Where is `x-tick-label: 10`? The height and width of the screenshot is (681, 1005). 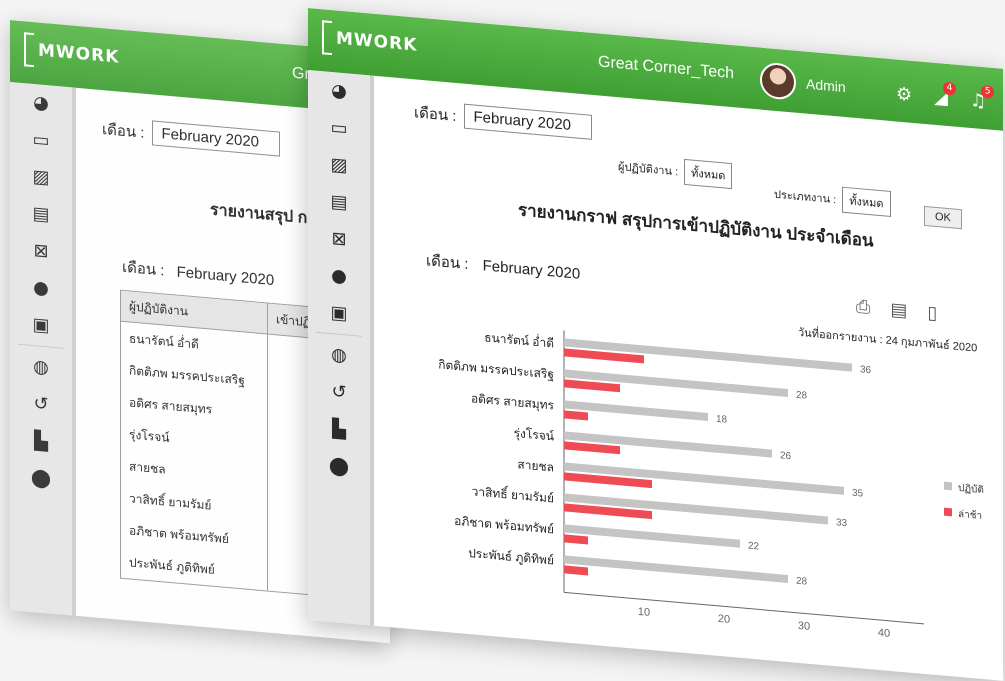
x-tick-label: 10 is located at coordinates (644, 612).